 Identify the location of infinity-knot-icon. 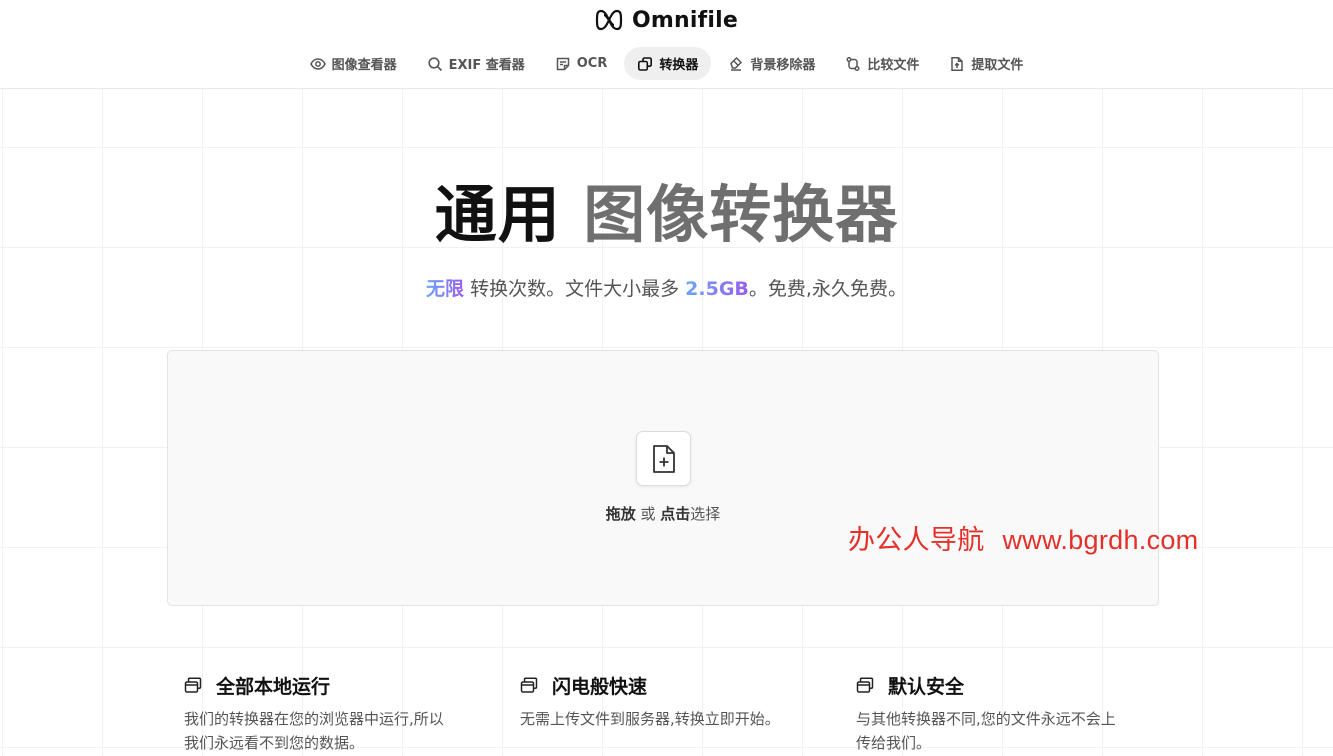
(609, 20).